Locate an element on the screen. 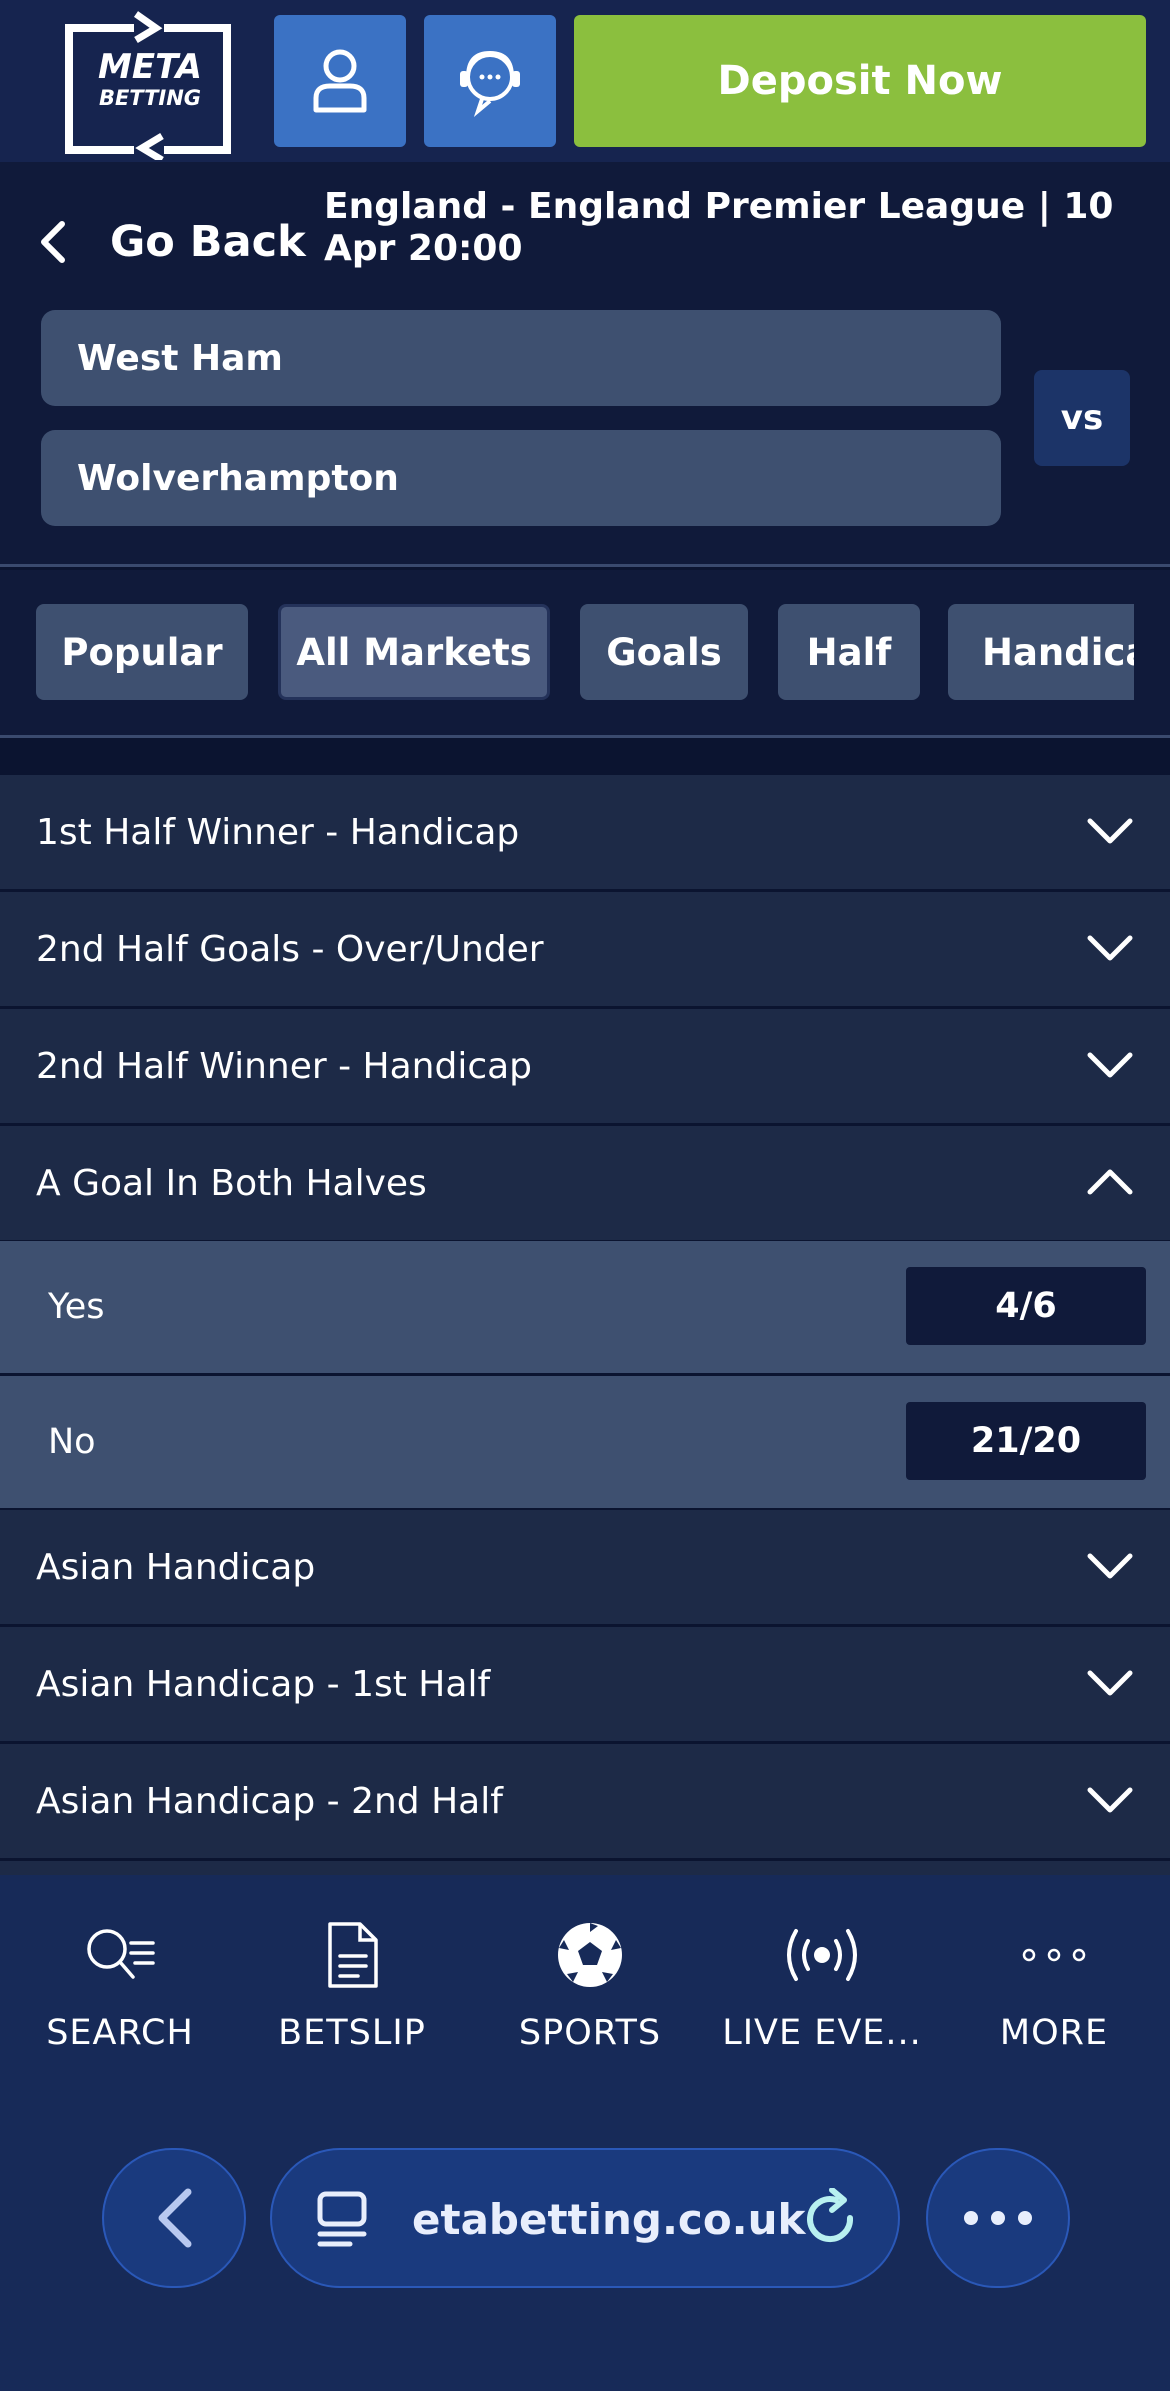 The image size is (1170, 2391). search-icon is located at coordinates (121, 1954).